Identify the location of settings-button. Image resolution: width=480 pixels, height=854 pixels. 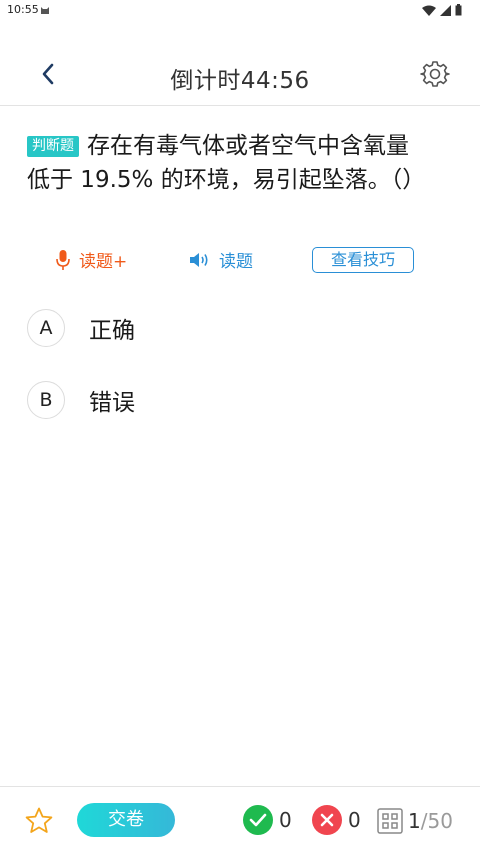
(435, 74).